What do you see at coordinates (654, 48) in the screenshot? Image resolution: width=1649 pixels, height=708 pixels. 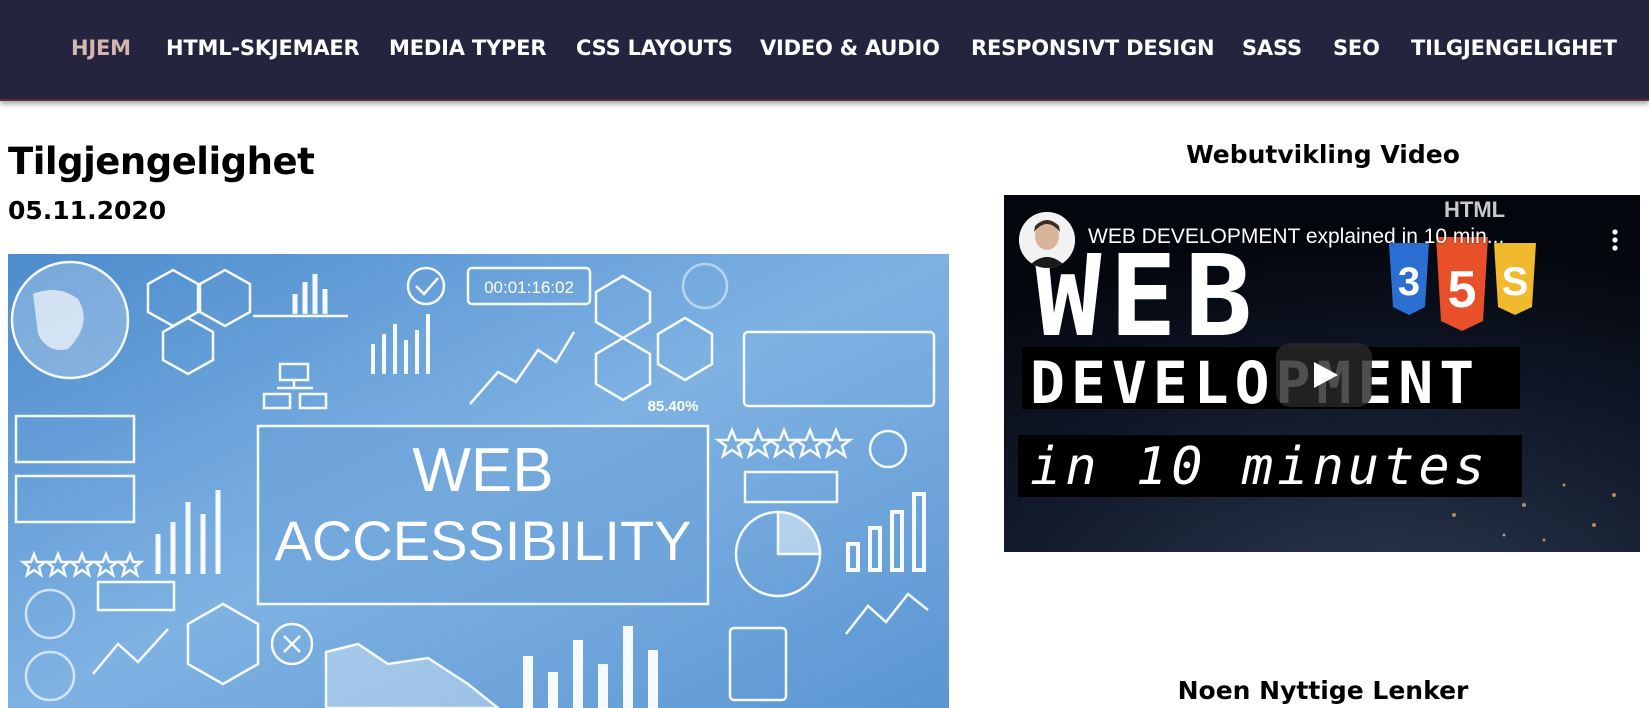 I see `nav-item-css-layouts: CSS LAYOUTS` at bounding box center [654, 48].